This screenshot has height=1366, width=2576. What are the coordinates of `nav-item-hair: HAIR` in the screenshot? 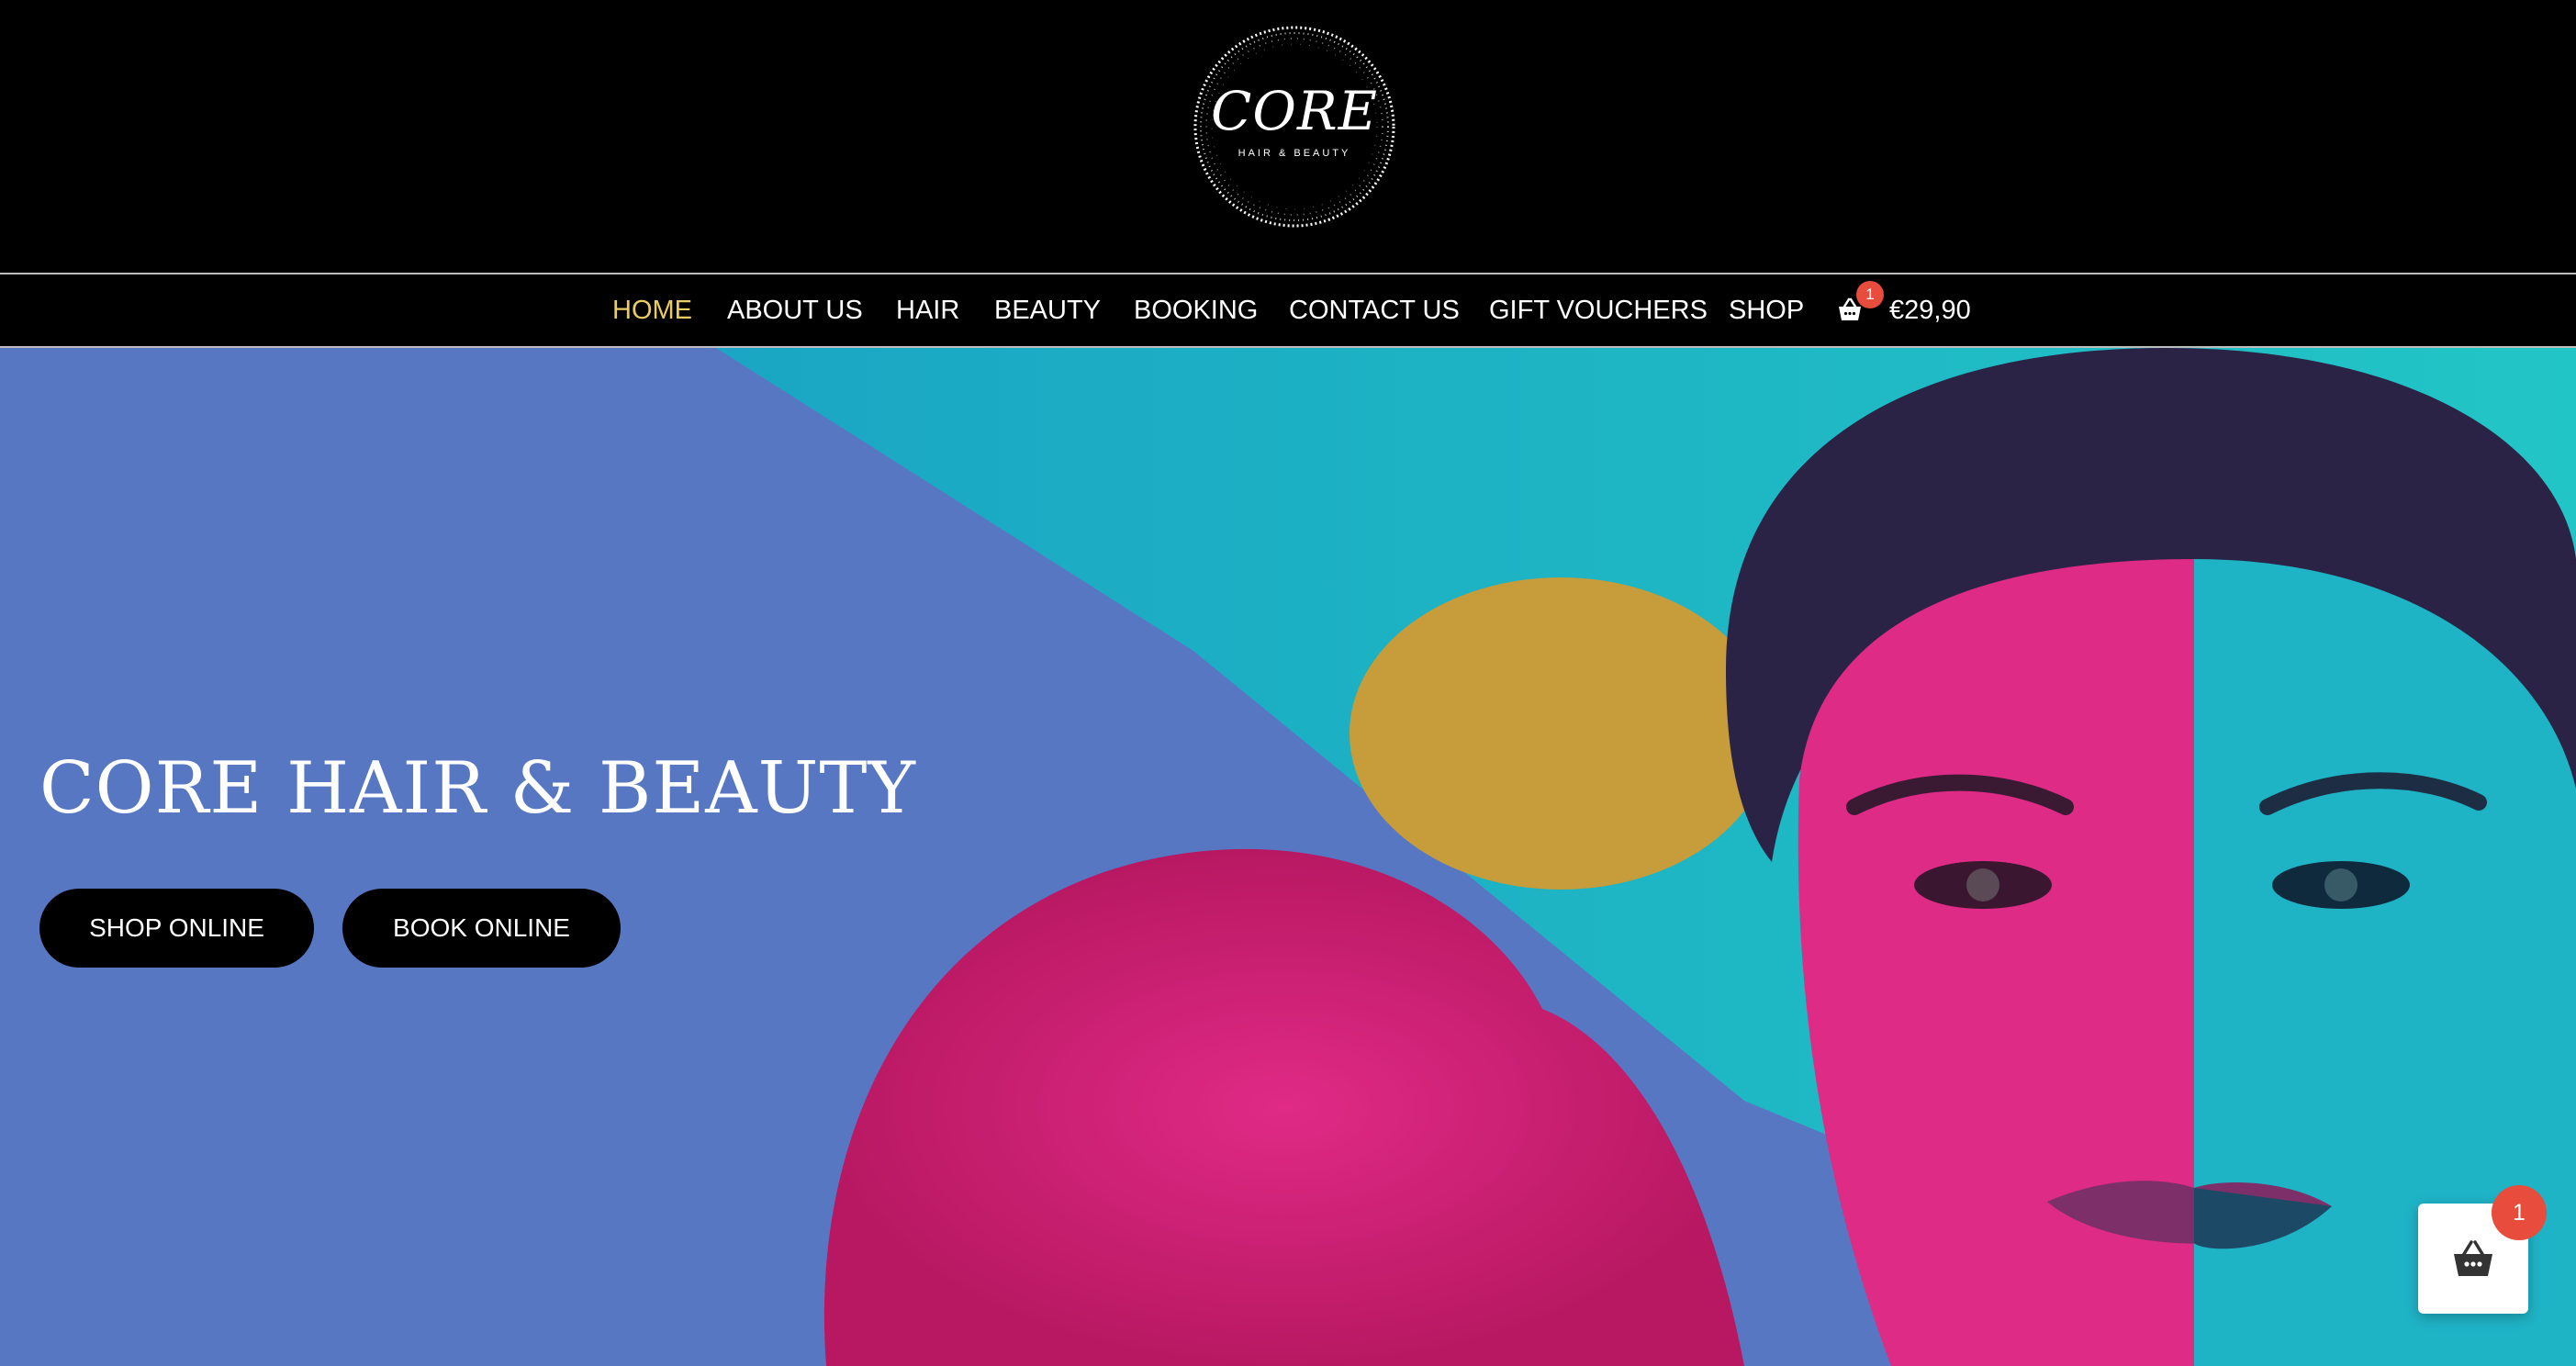 It's located at (927, 310).